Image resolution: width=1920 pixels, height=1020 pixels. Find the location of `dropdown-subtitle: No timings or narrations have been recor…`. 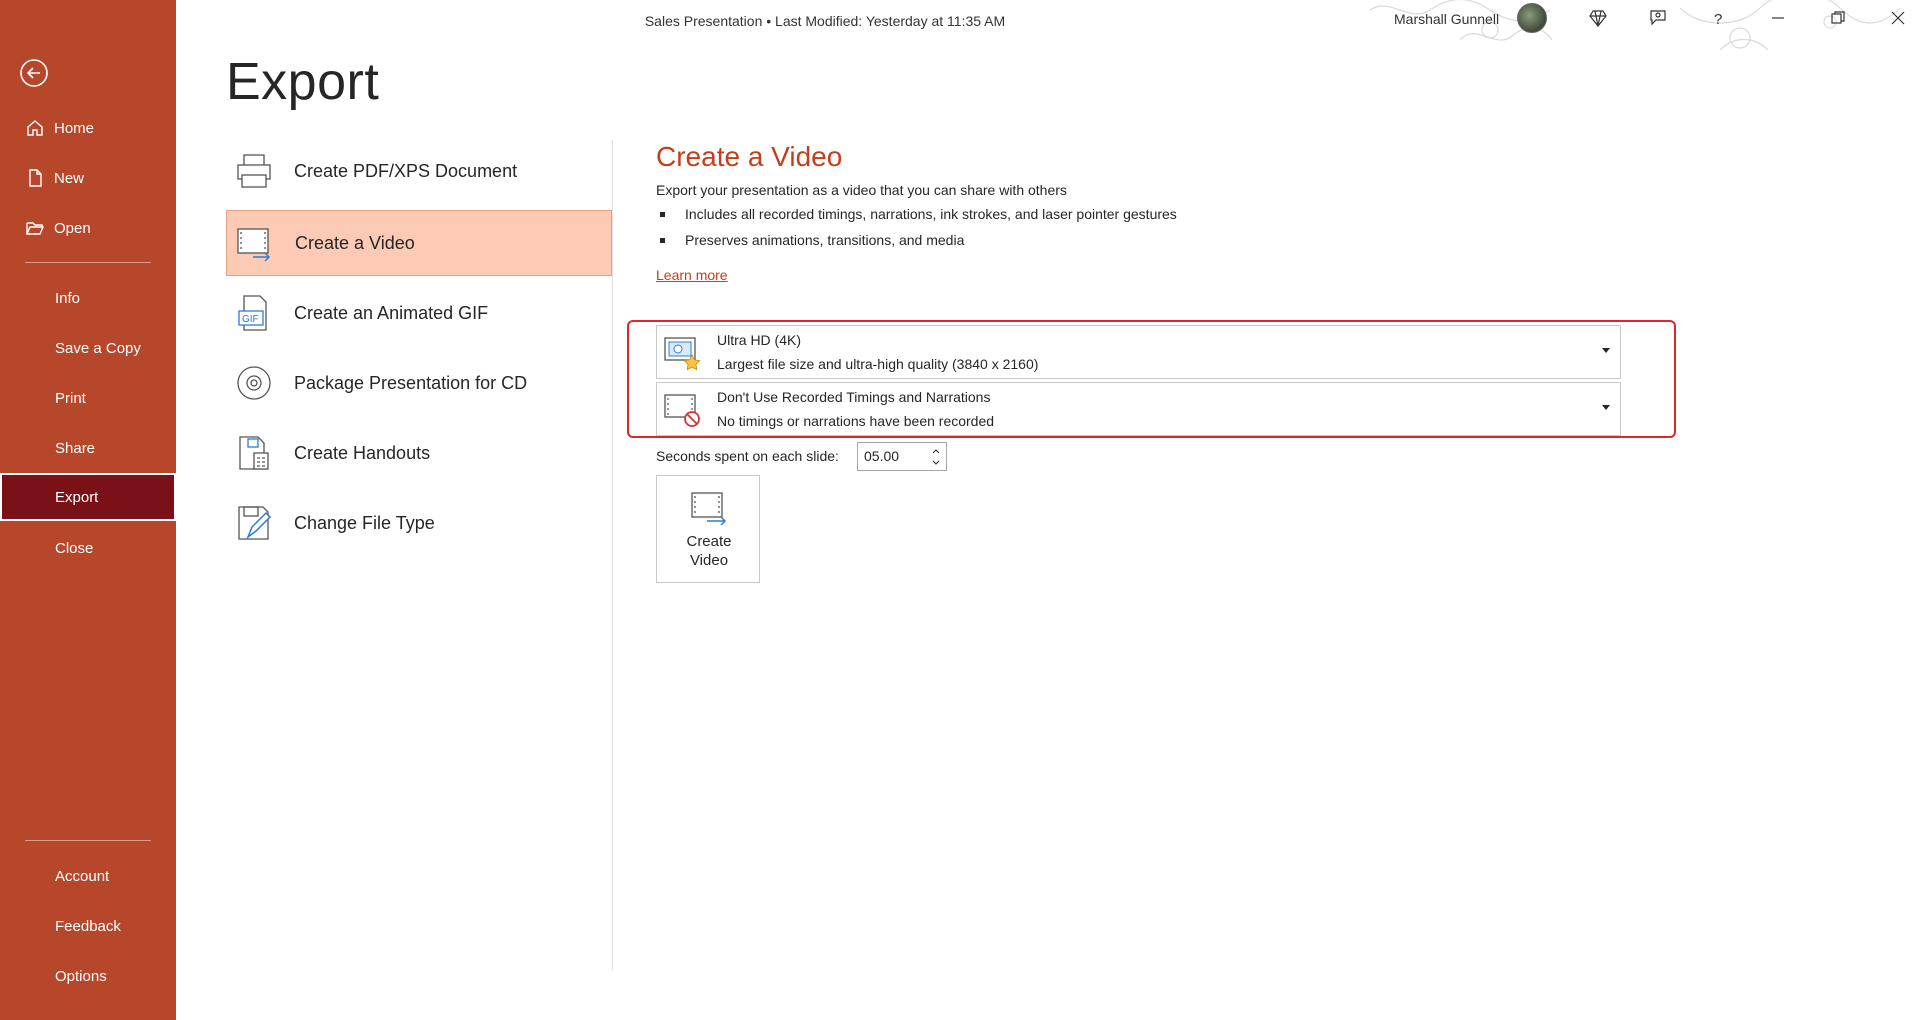

dropdown-subtitle: No timings or narrations have been recor… is located at coordinates (856, 421).